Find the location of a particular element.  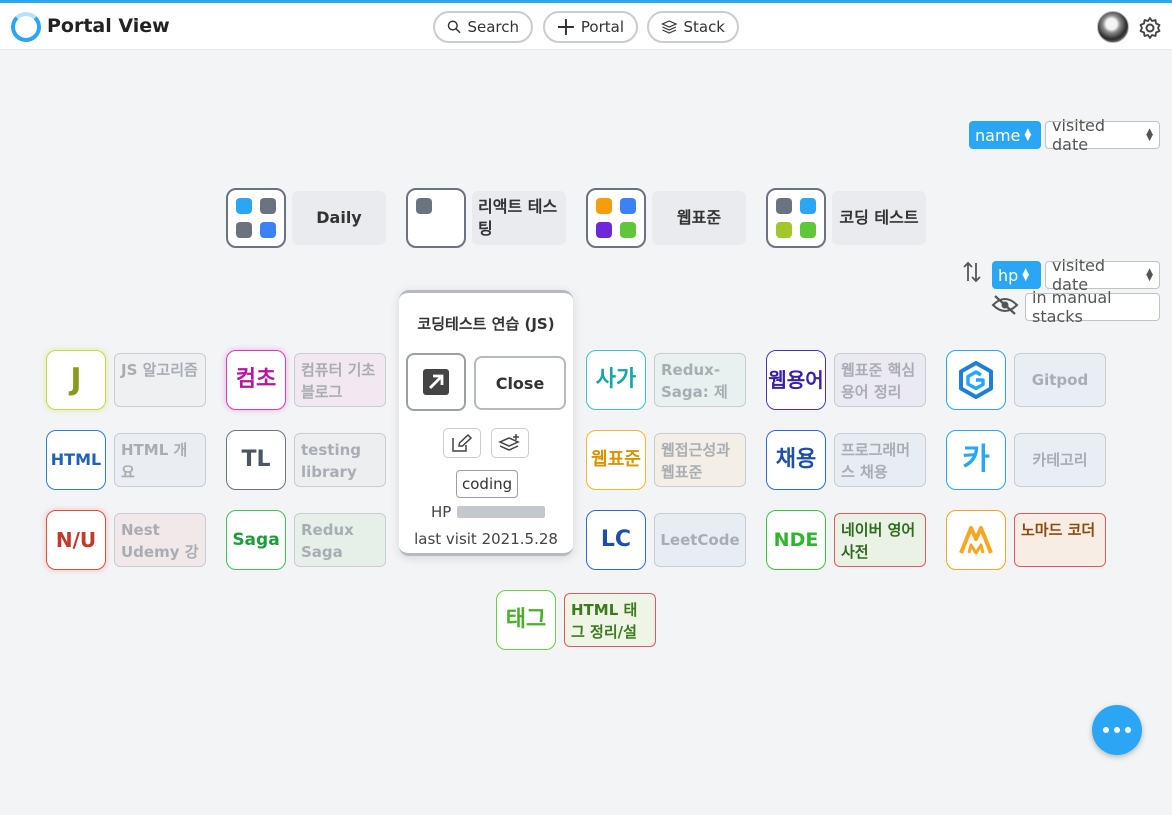

add-portal-button-label: Portal is located at coordinates (602, 27).